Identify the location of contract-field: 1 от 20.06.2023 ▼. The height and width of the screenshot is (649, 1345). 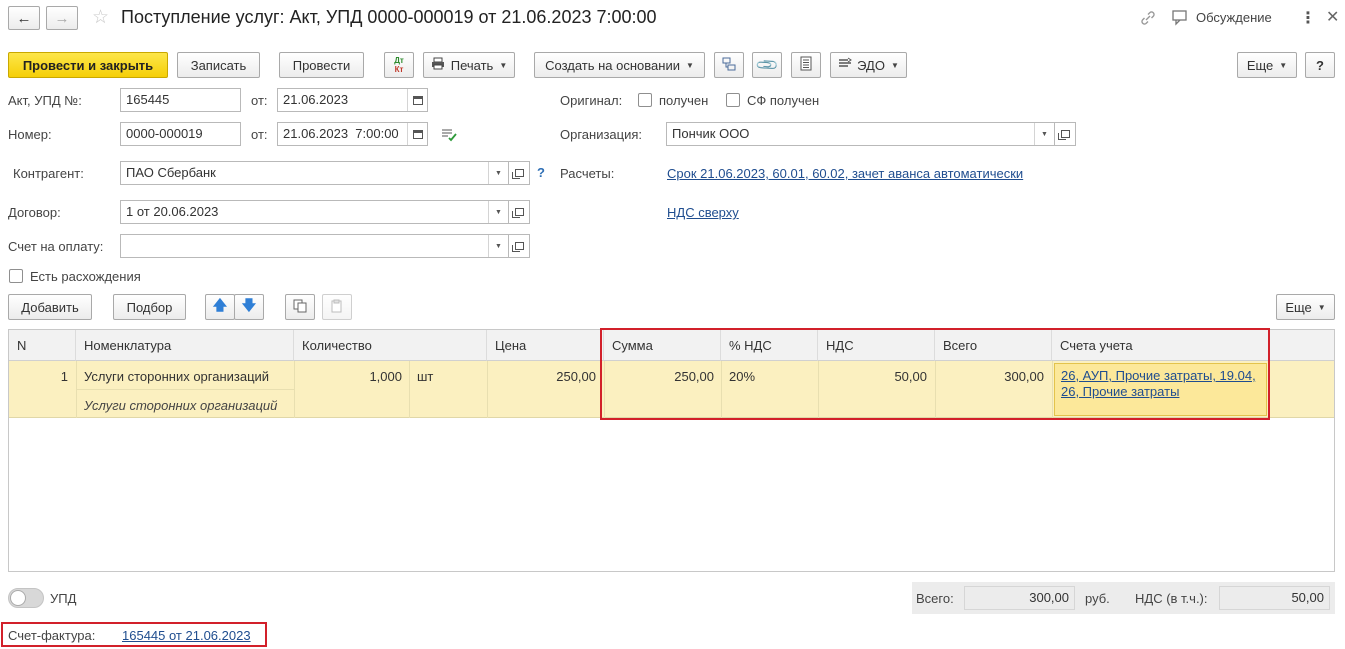
(314, 212).